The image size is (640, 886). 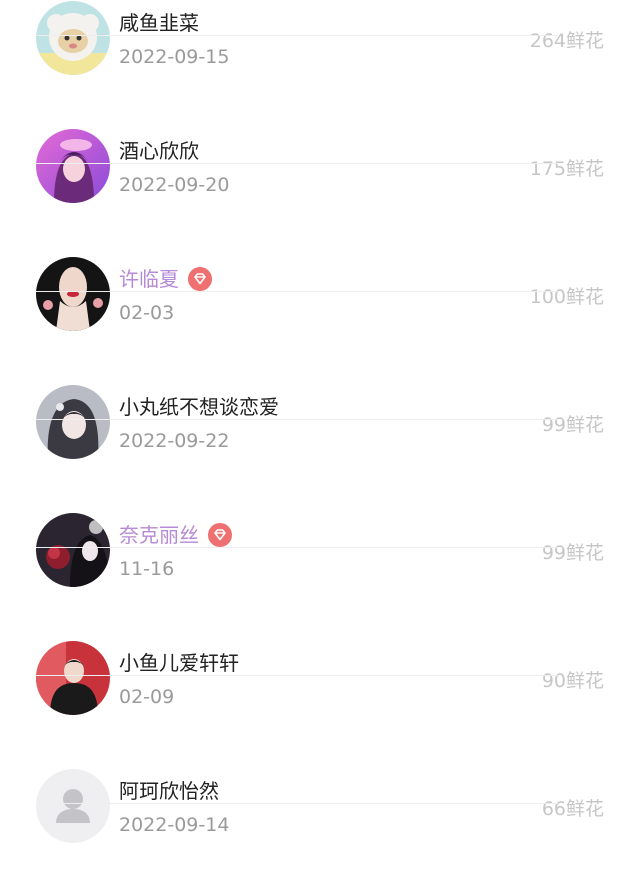 What do you see at coordinates (179, 663) in the screenshot?
I see `user-name: 小鱼儿爱轩轩` at bounding box center [179, 663].